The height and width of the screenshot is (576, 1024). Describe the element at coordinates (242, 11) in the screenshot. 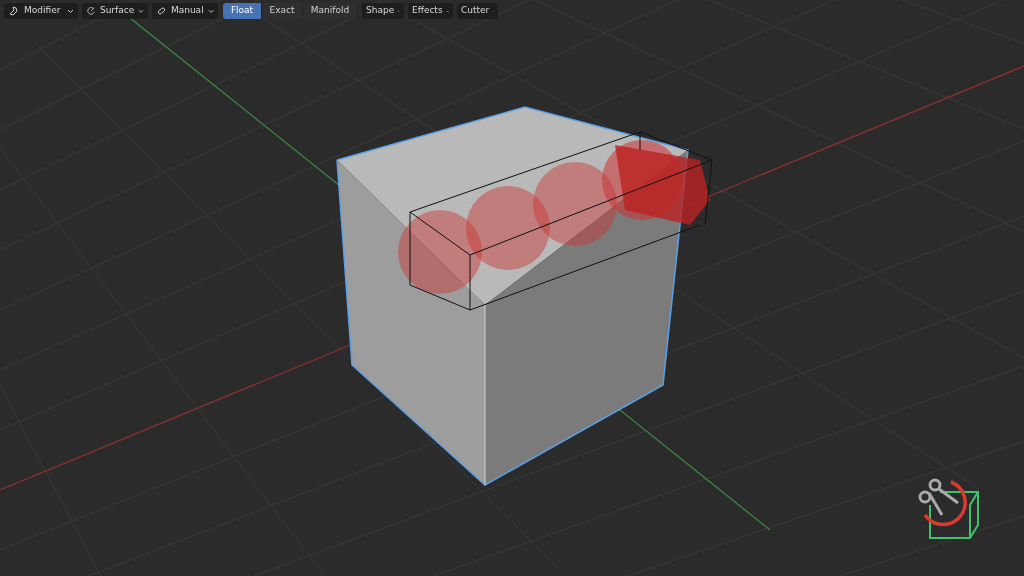

I see `mode-tab: Float` at that location.